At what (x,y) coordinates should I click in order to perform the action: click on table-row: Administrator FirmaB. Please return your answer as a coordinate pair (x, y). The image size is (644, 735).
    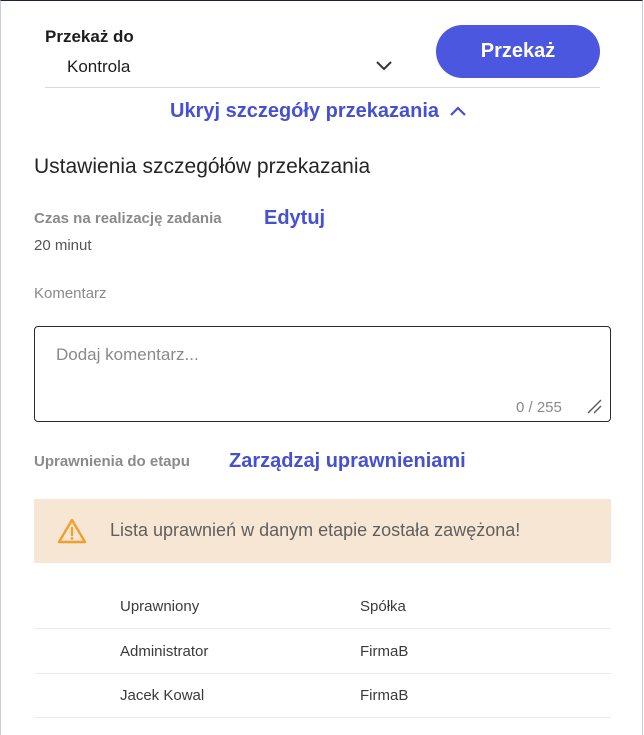
    Looking at the image, I should click on (322, 651).